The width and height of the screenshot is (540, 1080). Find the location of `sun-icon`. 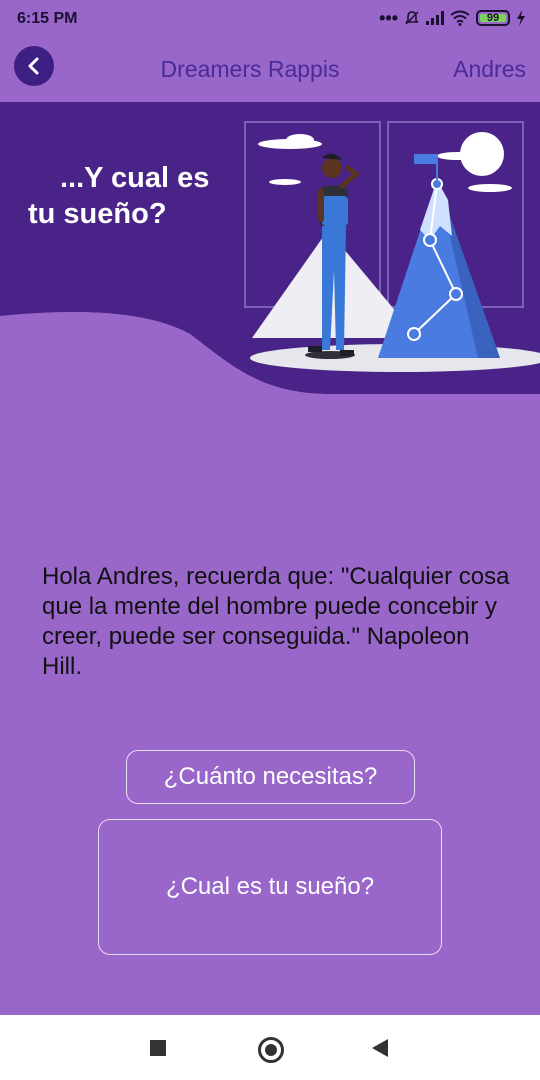

sun-icon is located at coordinates (482, 154).